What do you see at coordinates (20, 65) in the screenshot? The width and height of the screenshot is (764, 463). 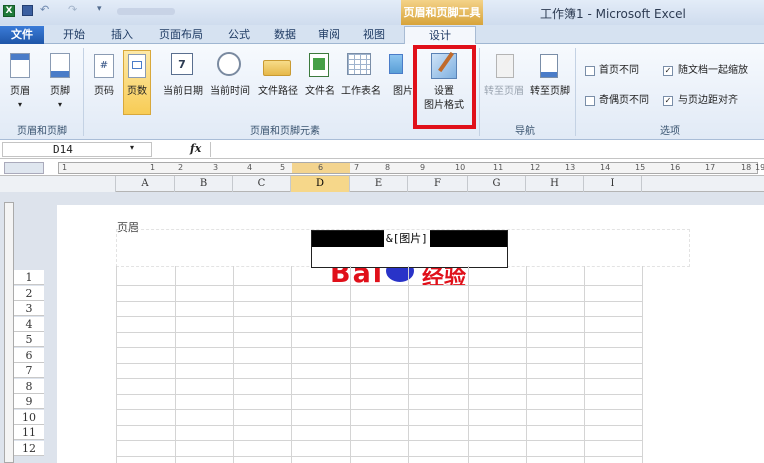 I see `header-icon` at bounding box center [20, 65].